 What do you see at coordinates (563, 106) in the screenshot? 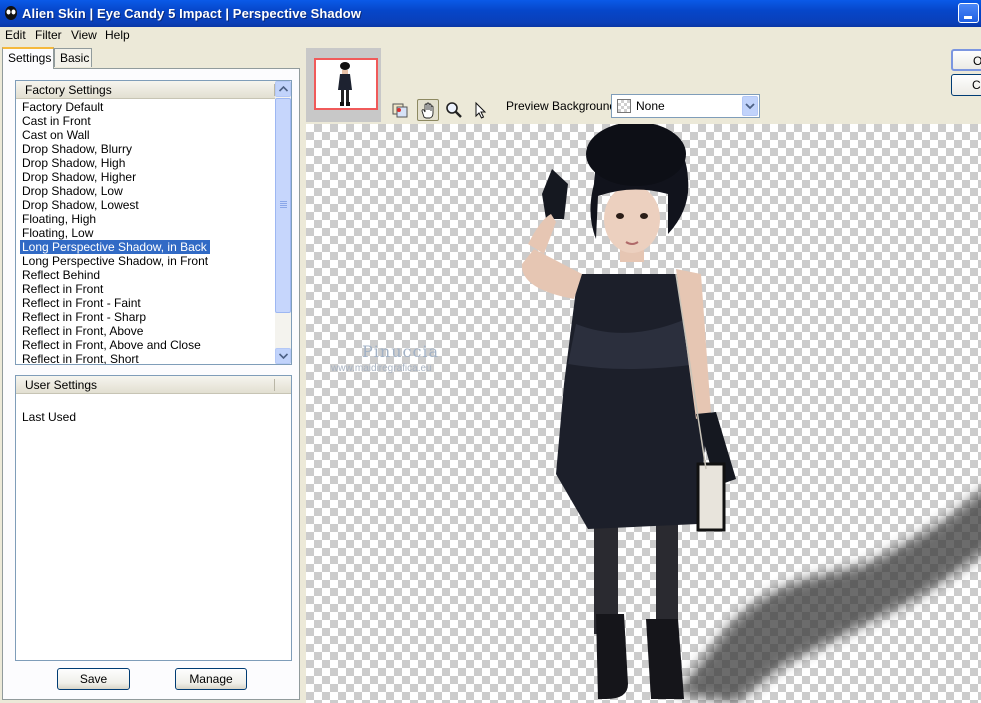
I see `preview-background-label: Preview Background:` at bounding box center [563, 106].